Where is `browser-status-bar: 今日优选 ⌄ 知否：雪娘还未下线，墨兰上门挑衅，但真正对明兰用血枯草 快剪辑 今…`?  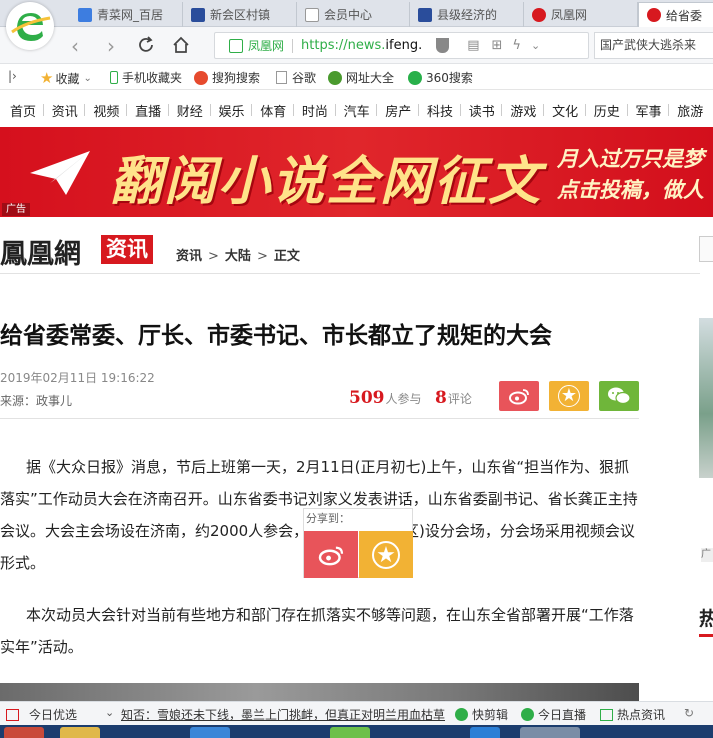 browser-status-bar: 今日优选 ⌄ 知否：雪娘还未下线，墨兰上门挑衅，但真正对明兰用血枯草 快剪辑 今… is located at coordinates (356, 713).